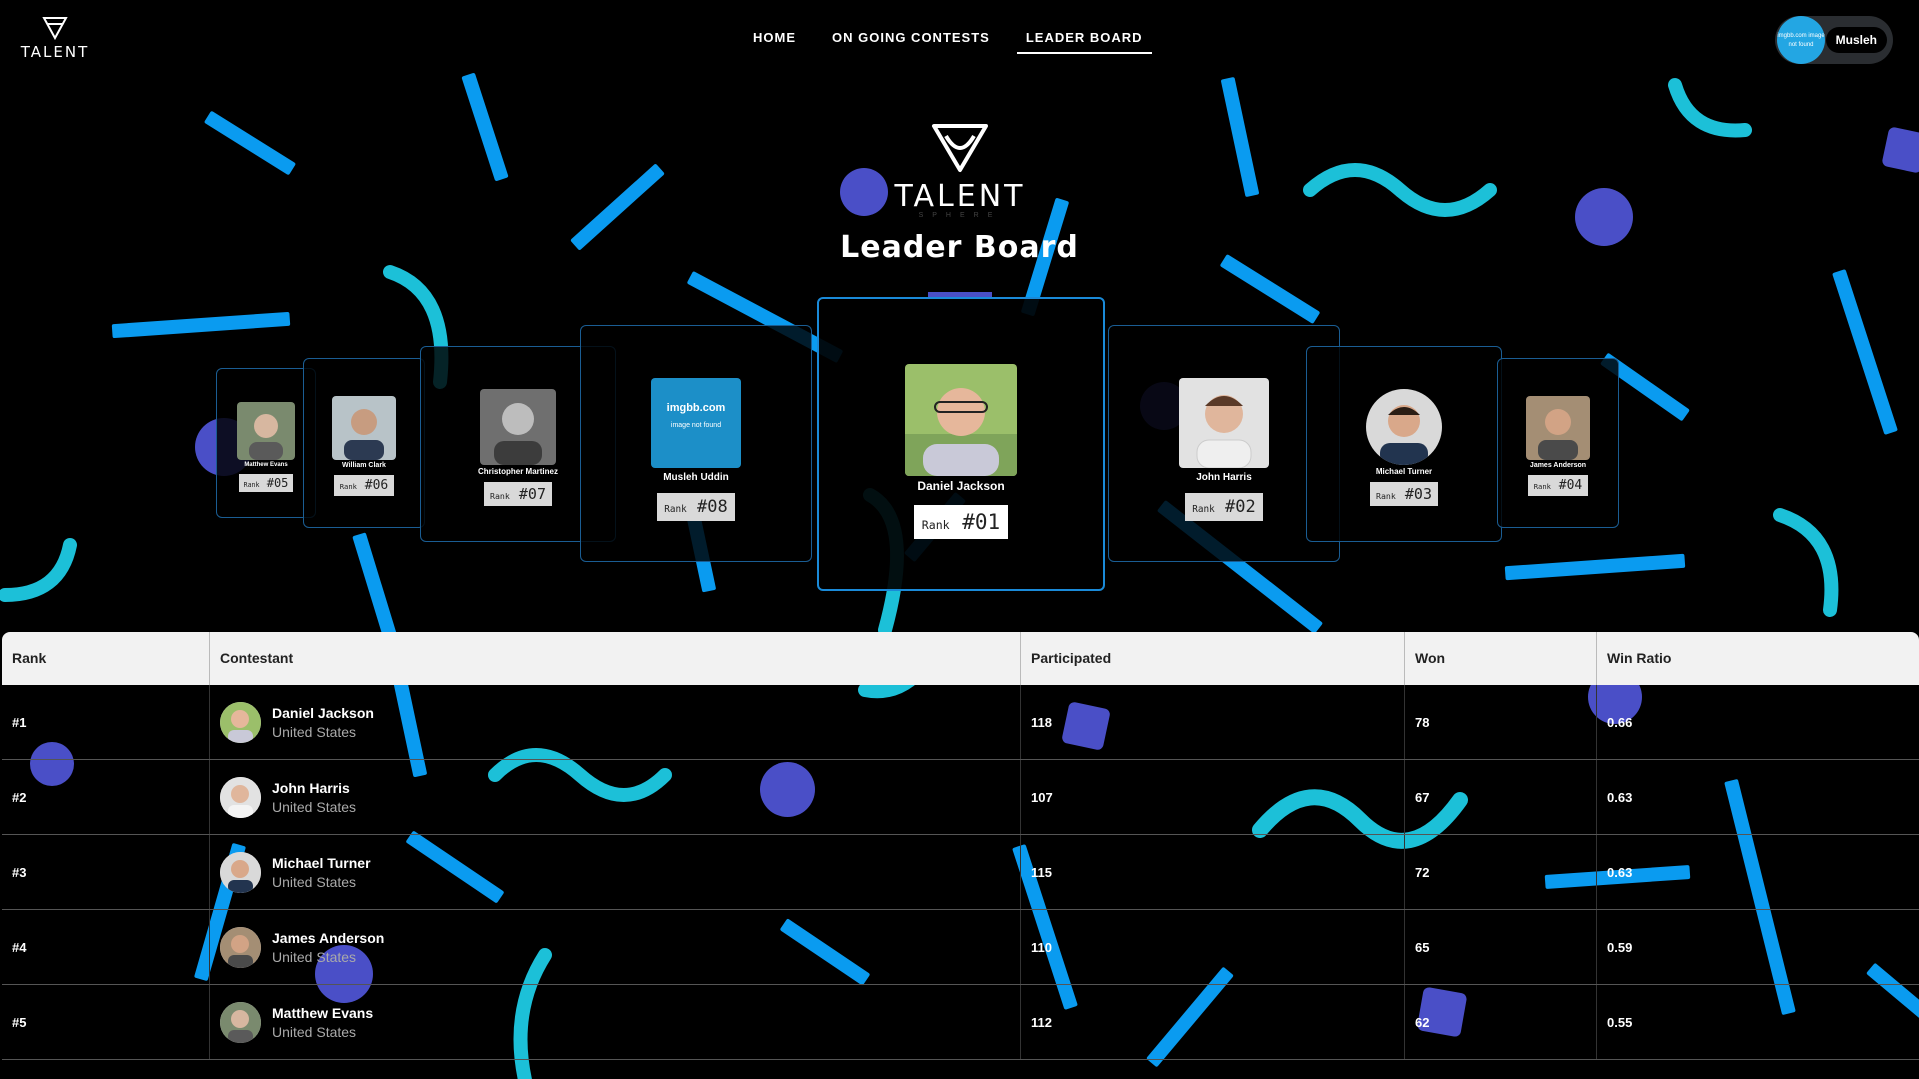 The width and height of the screenshot is (1919, 1079). I want to click on column-header-win-ratio: Win Ratio, so click(1758, 658).